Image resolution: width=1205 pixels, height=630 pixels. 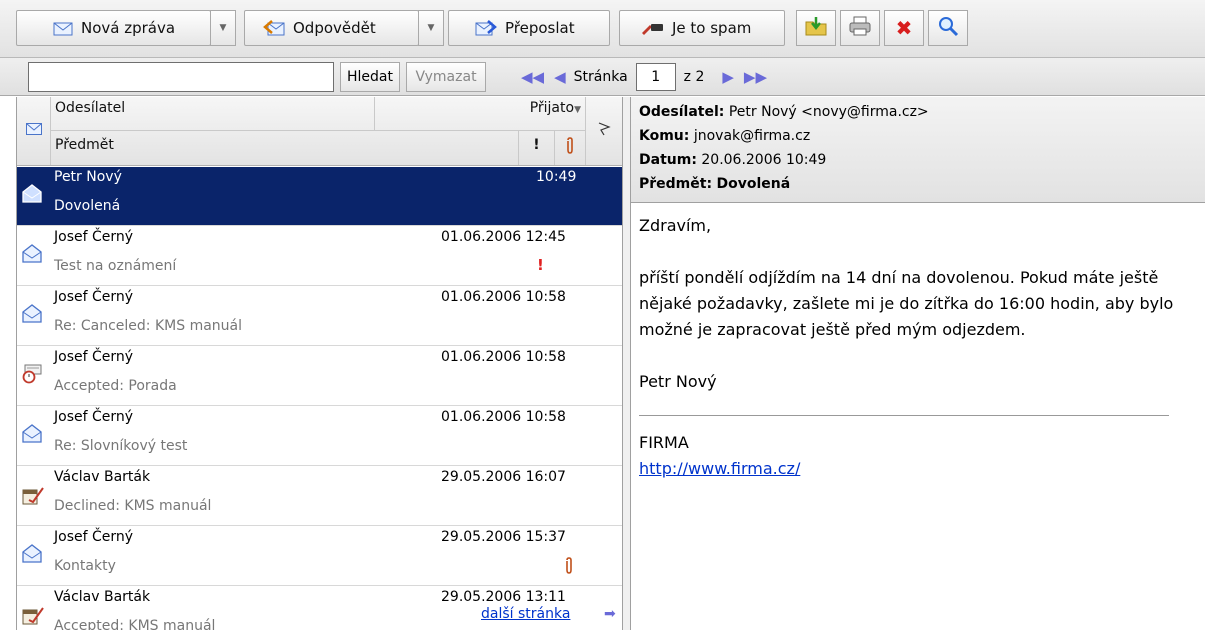 I want to click on preview-subject: Předmět: Dovolená, so click(x=715, y=184).